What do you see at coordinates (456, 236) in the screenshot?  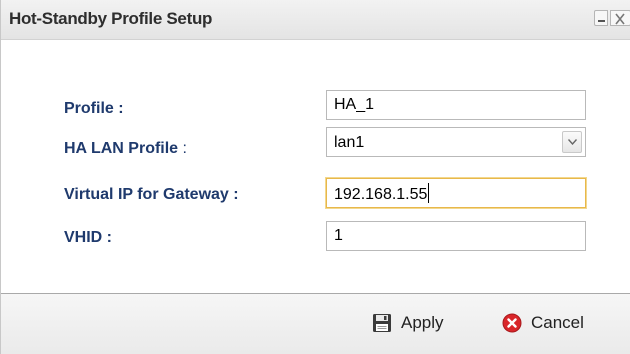 I see `vhid-input` at bounding box center [456, 236].